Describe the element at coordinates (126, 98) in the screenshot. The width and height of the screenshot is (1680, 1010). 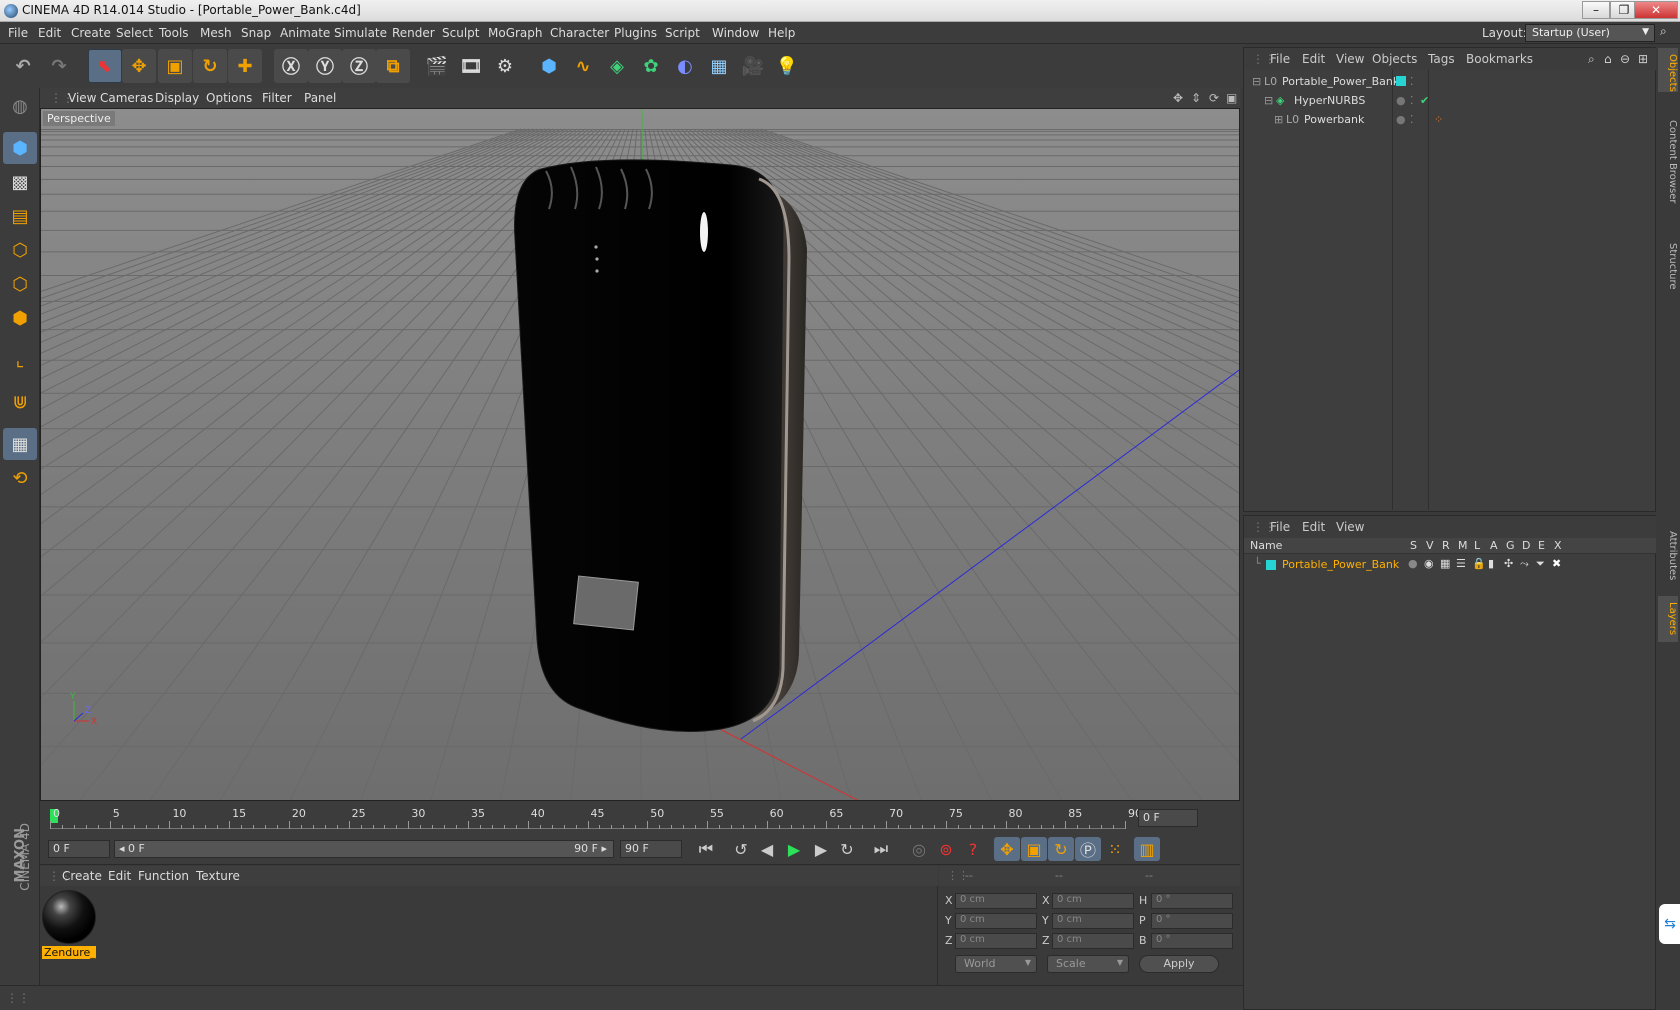
I see `viewport-menu-cameras: Cameras` at that location.